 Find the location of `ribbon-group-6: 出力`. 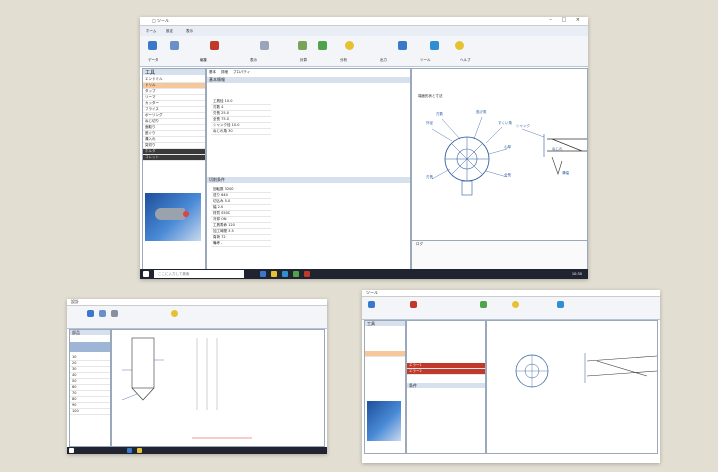

ribbon-group-6: 出力 is located at coordinates (383, 60).